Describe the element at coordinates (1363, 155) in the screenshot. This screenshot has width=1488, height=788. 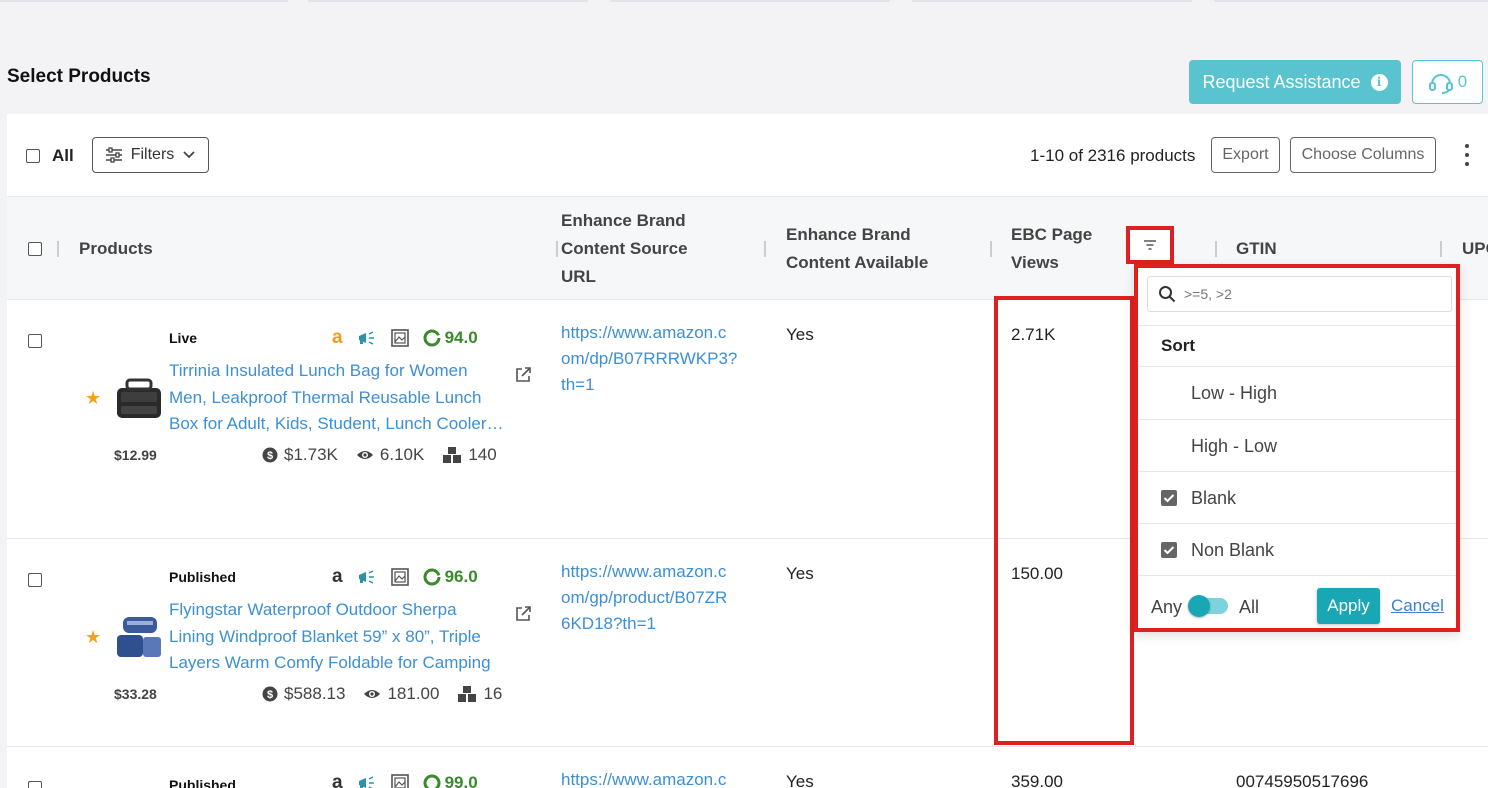
I see `choose-columns-button: Choose Columns` at that location.